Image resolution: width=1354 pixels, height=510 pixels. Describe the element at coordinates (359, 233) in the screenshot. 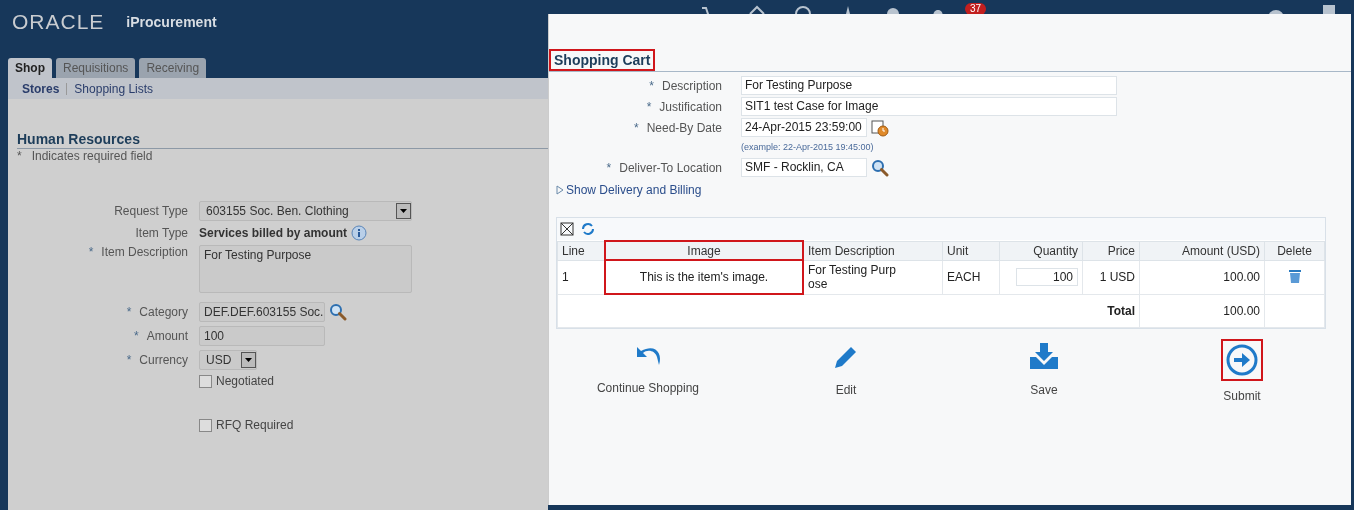

I see `info-icon` at that location.